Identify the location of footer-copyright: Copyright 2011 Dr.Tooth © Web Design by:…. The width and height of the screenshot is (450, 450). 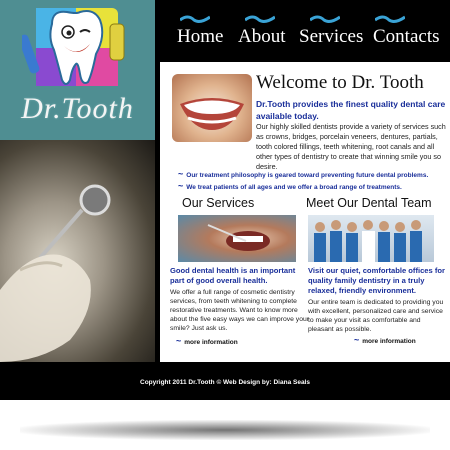
(225, 382).